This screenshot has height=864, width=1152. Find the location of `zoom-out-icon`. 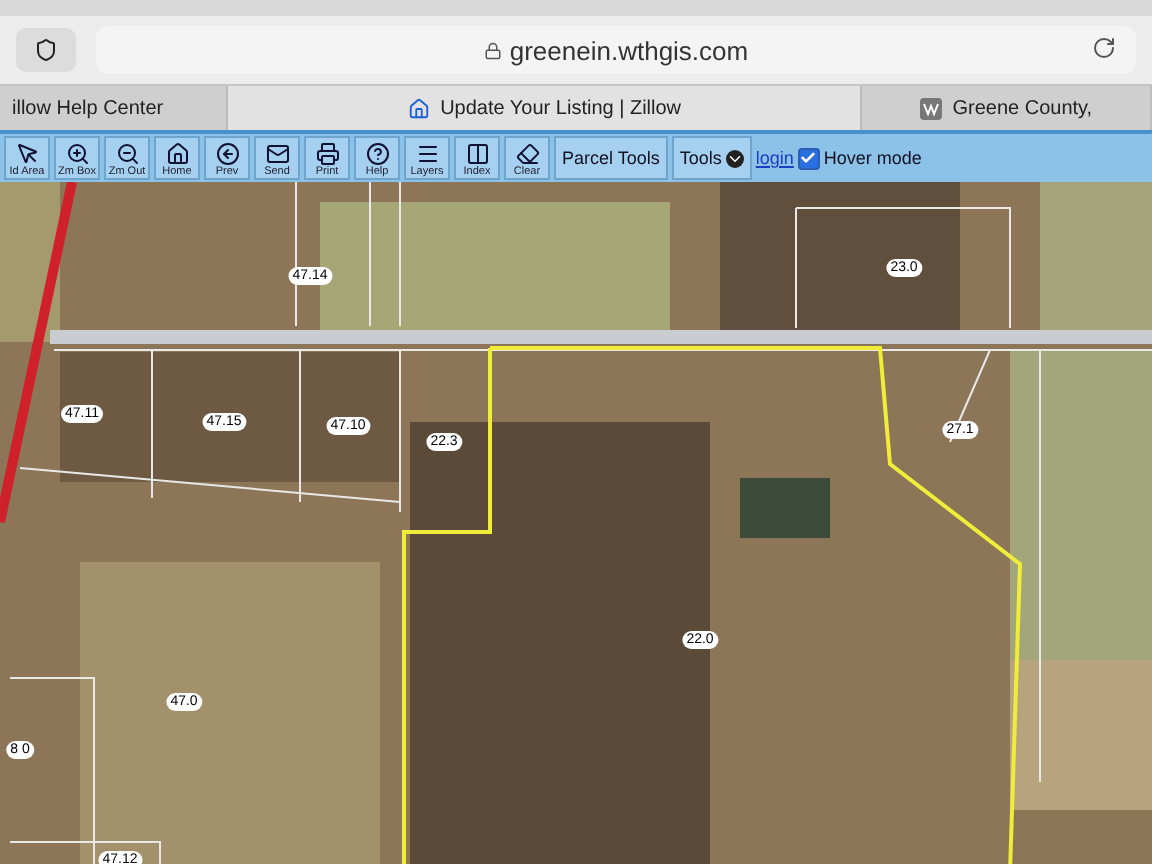

zoom-out-icon is located at coordinates (127, 154).